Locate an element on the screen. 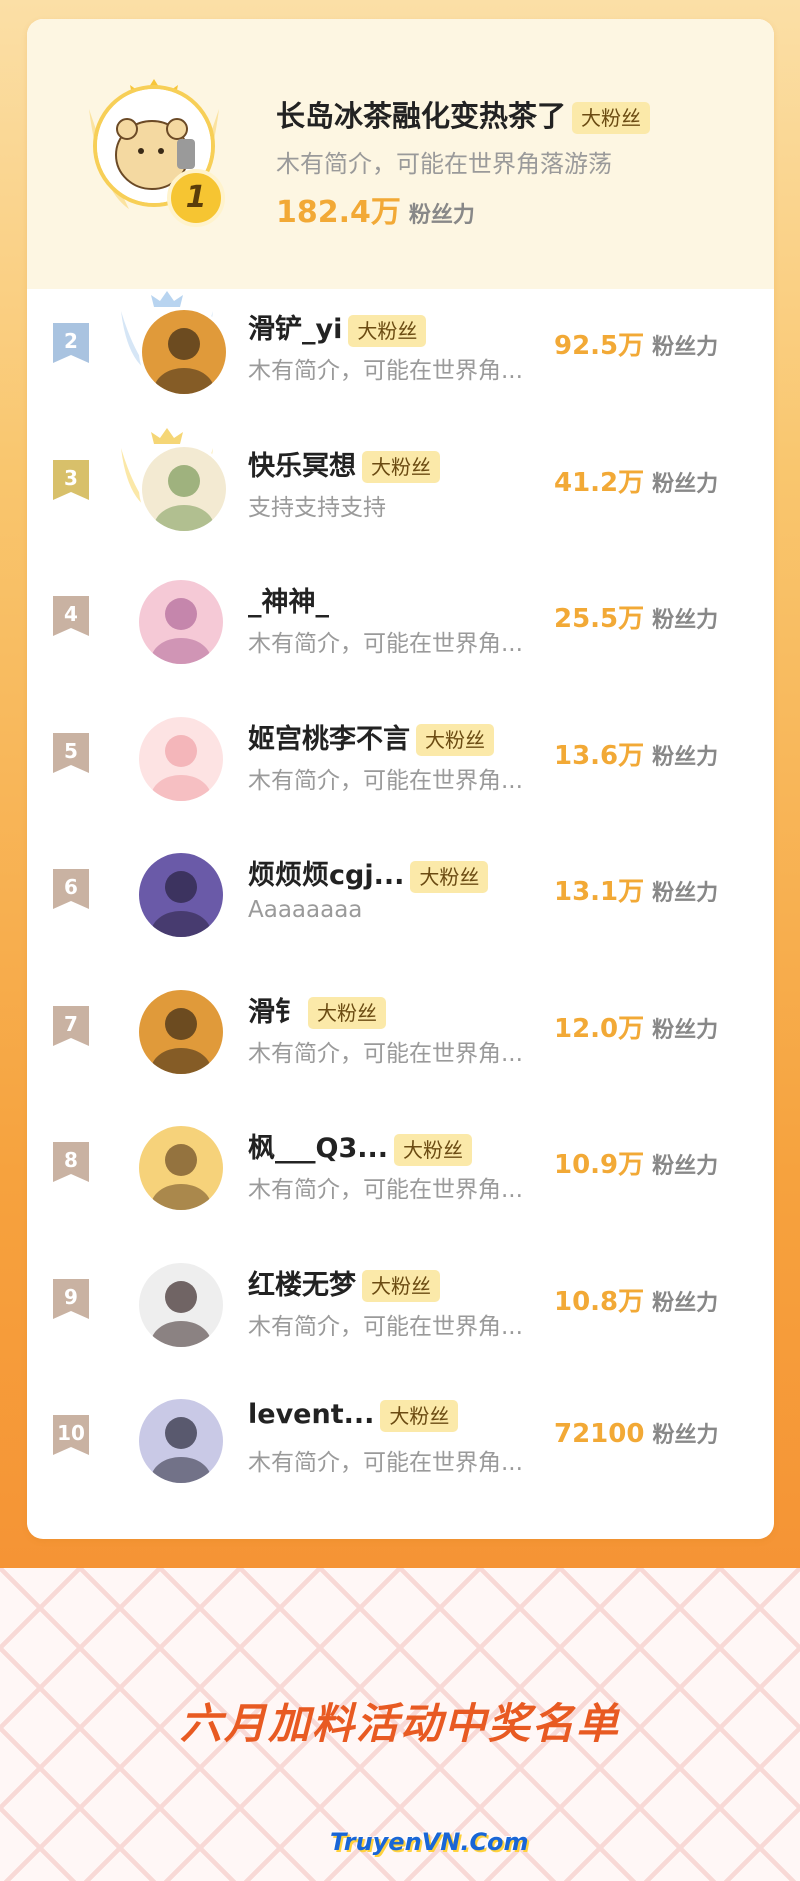  fan-power: 10.9万 粉丝力 is located at coordinates (636, 1162).